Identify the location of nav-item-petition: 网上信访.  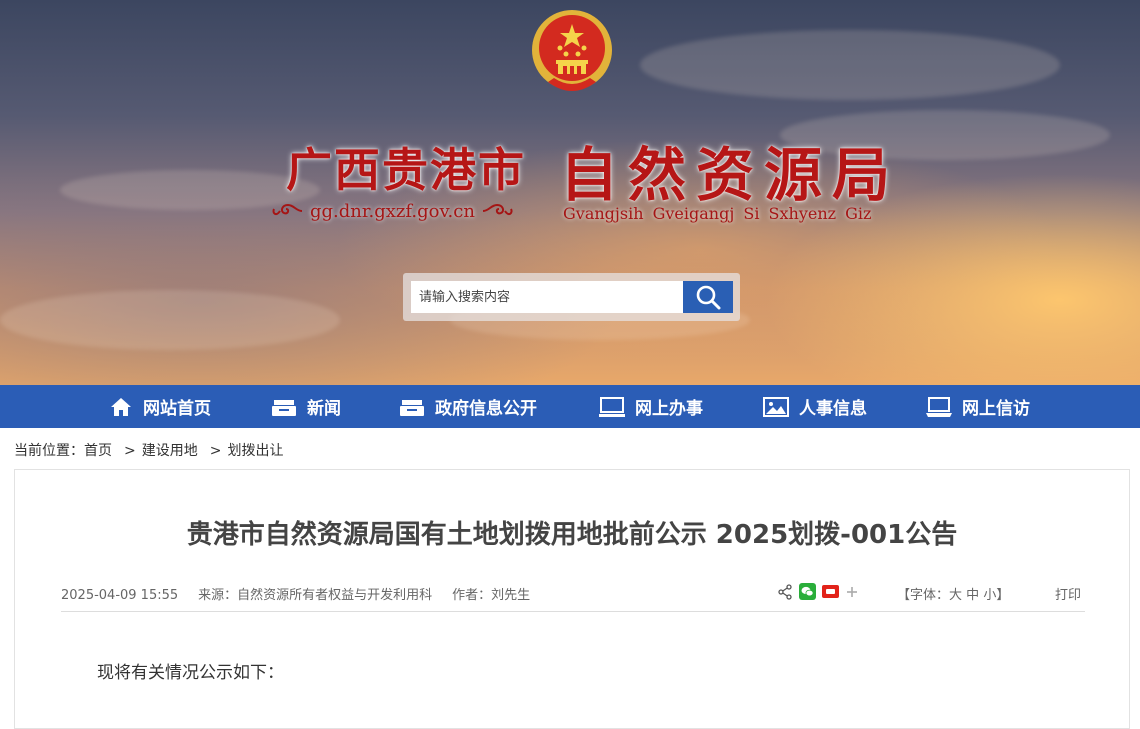
(978, 406).